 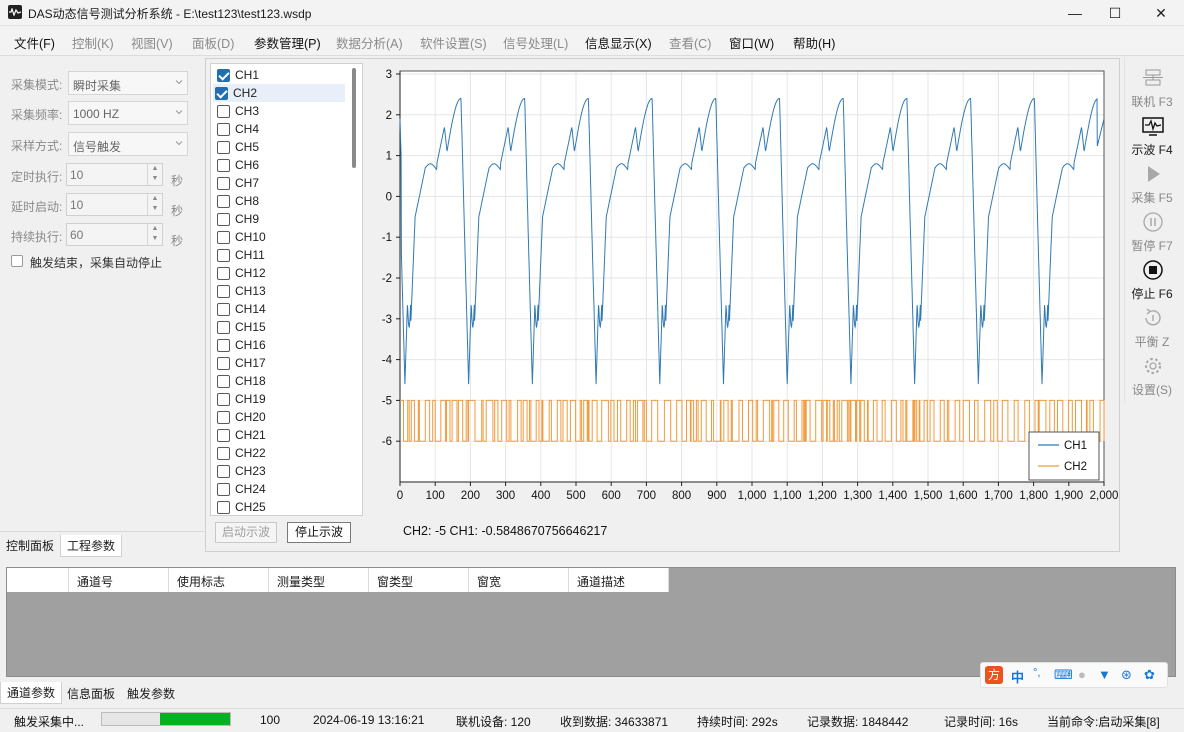 What do you see at coordinates (285, 345) in the screenshot?
I see `channel-item: CH16` at bounding box center [285, 345].